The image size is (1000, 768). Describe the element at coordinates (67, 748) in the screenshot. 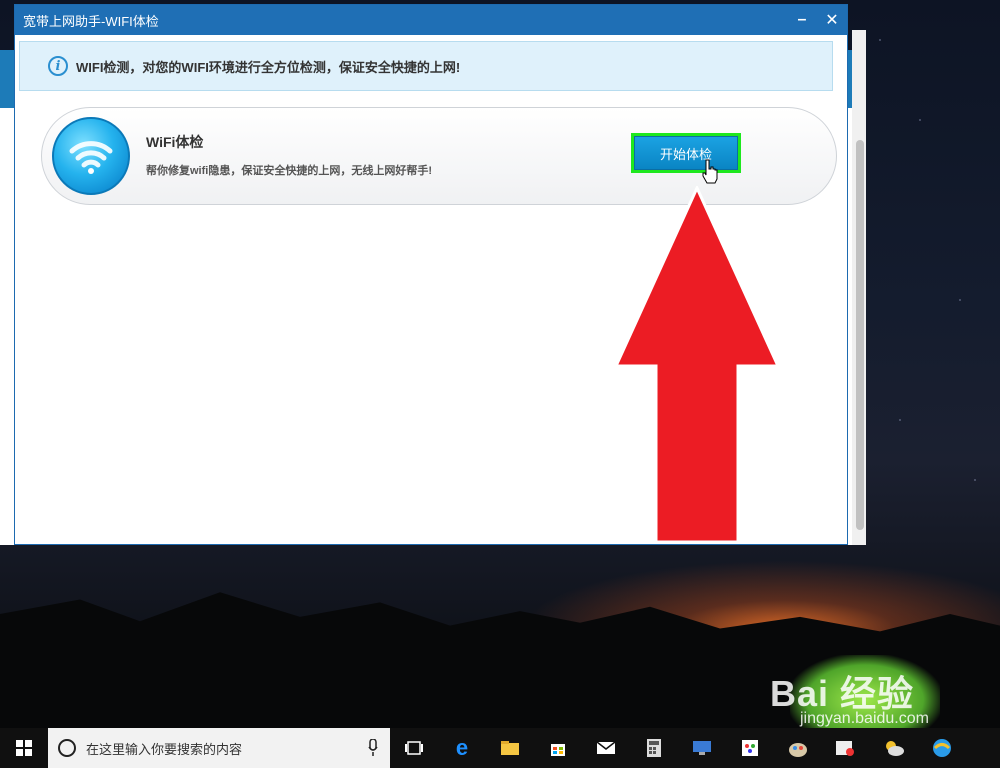

I see `cortana-icon` at that location.